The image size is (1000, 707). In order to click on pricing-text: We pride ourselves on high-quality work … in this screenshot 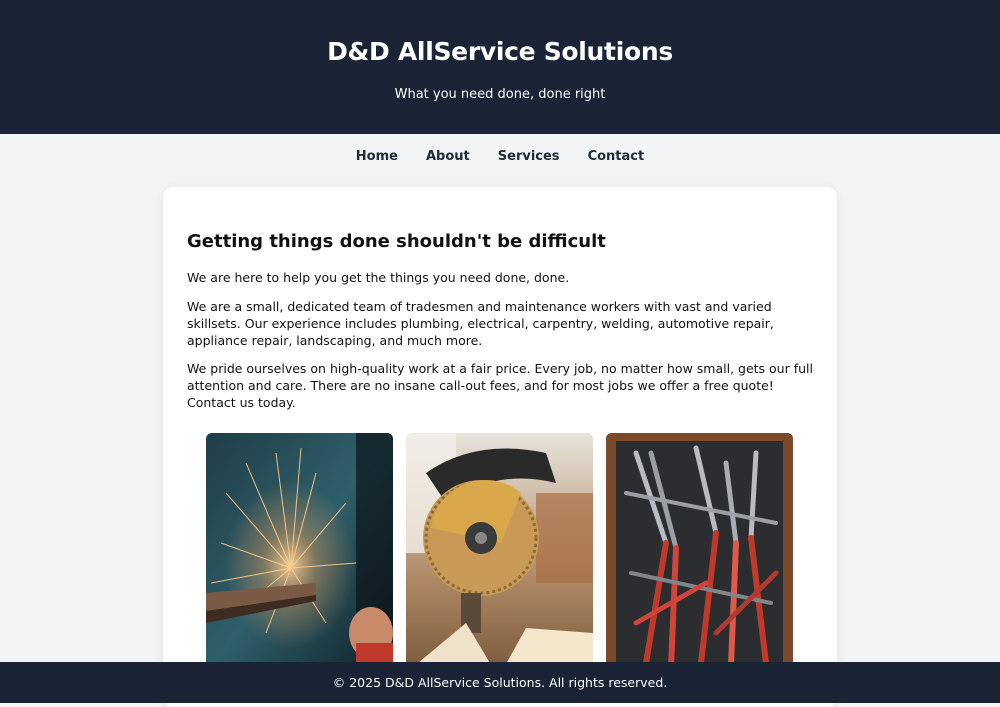, I will do `click(500, 377)`.